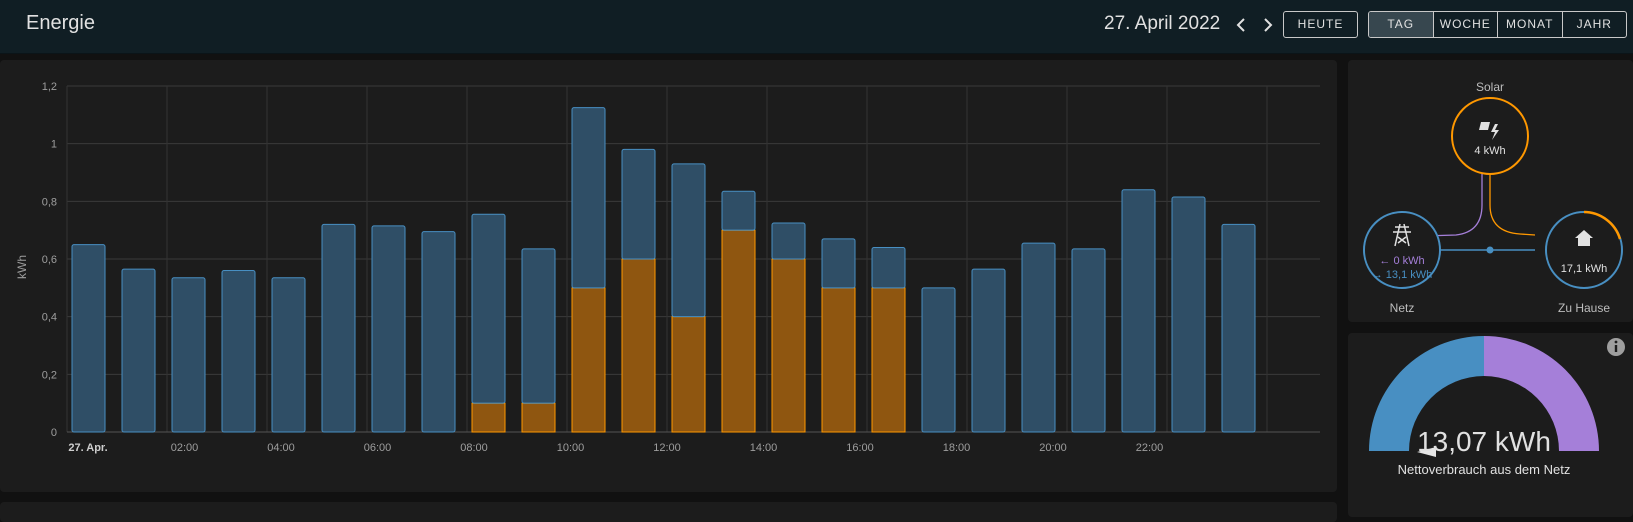 This screenshot has height=522, width=1633. Describe the element at coordinates (60, 23) in the screenshot. I see `page-title: Energie` at that location.